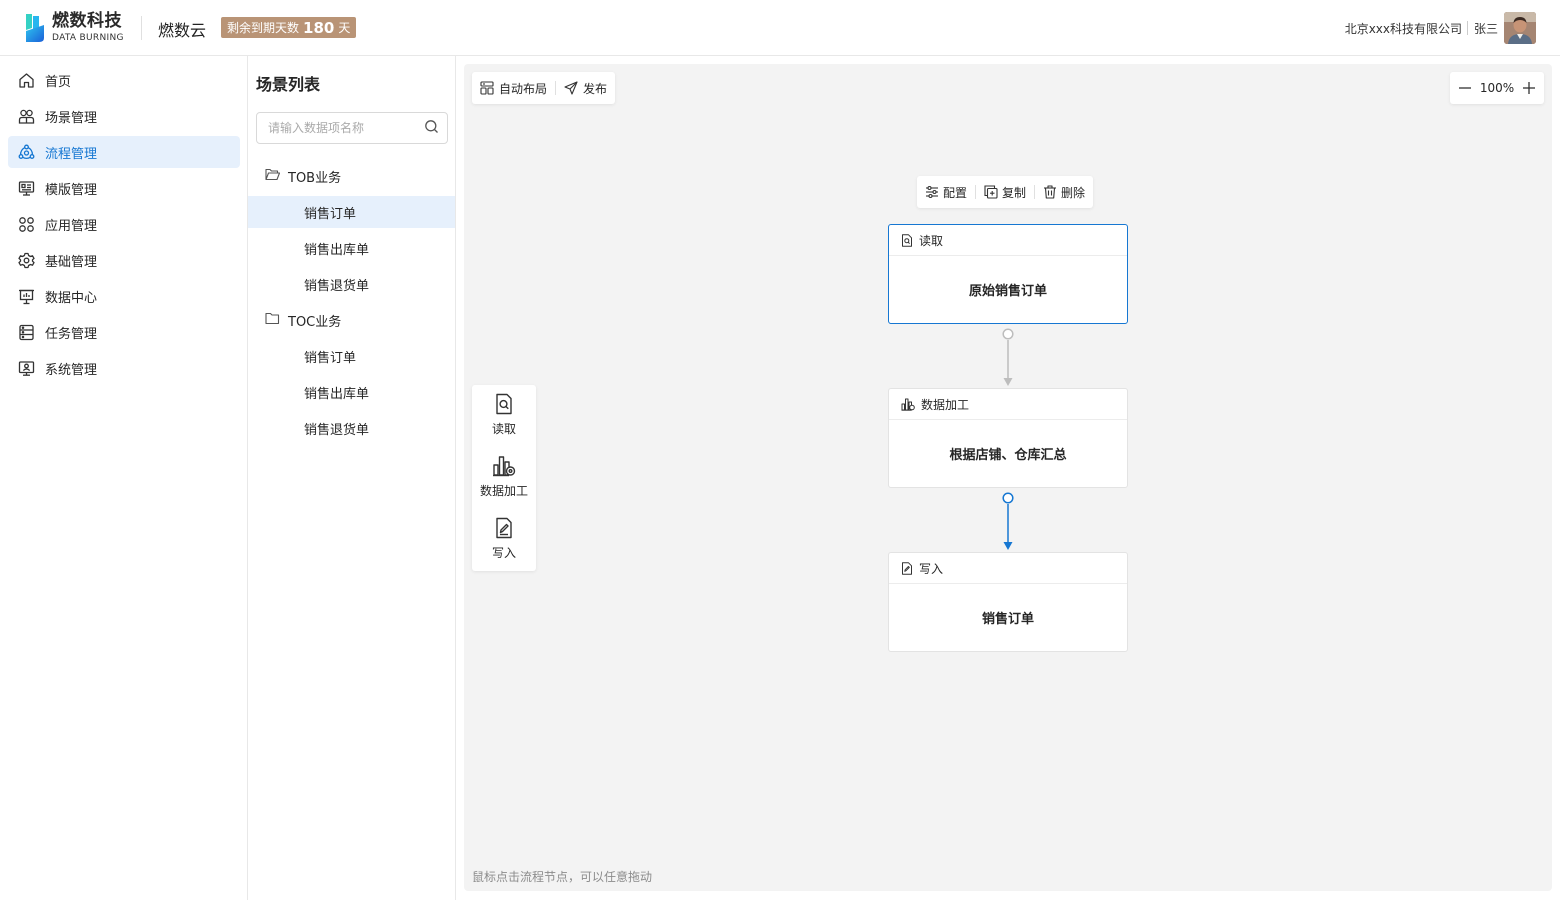 This screenshot has width=1560, height=900. Describe the element at coordinates (124, 332) in the screenshot. I see `sidebar-item-tasks: 任务管理` at that location.